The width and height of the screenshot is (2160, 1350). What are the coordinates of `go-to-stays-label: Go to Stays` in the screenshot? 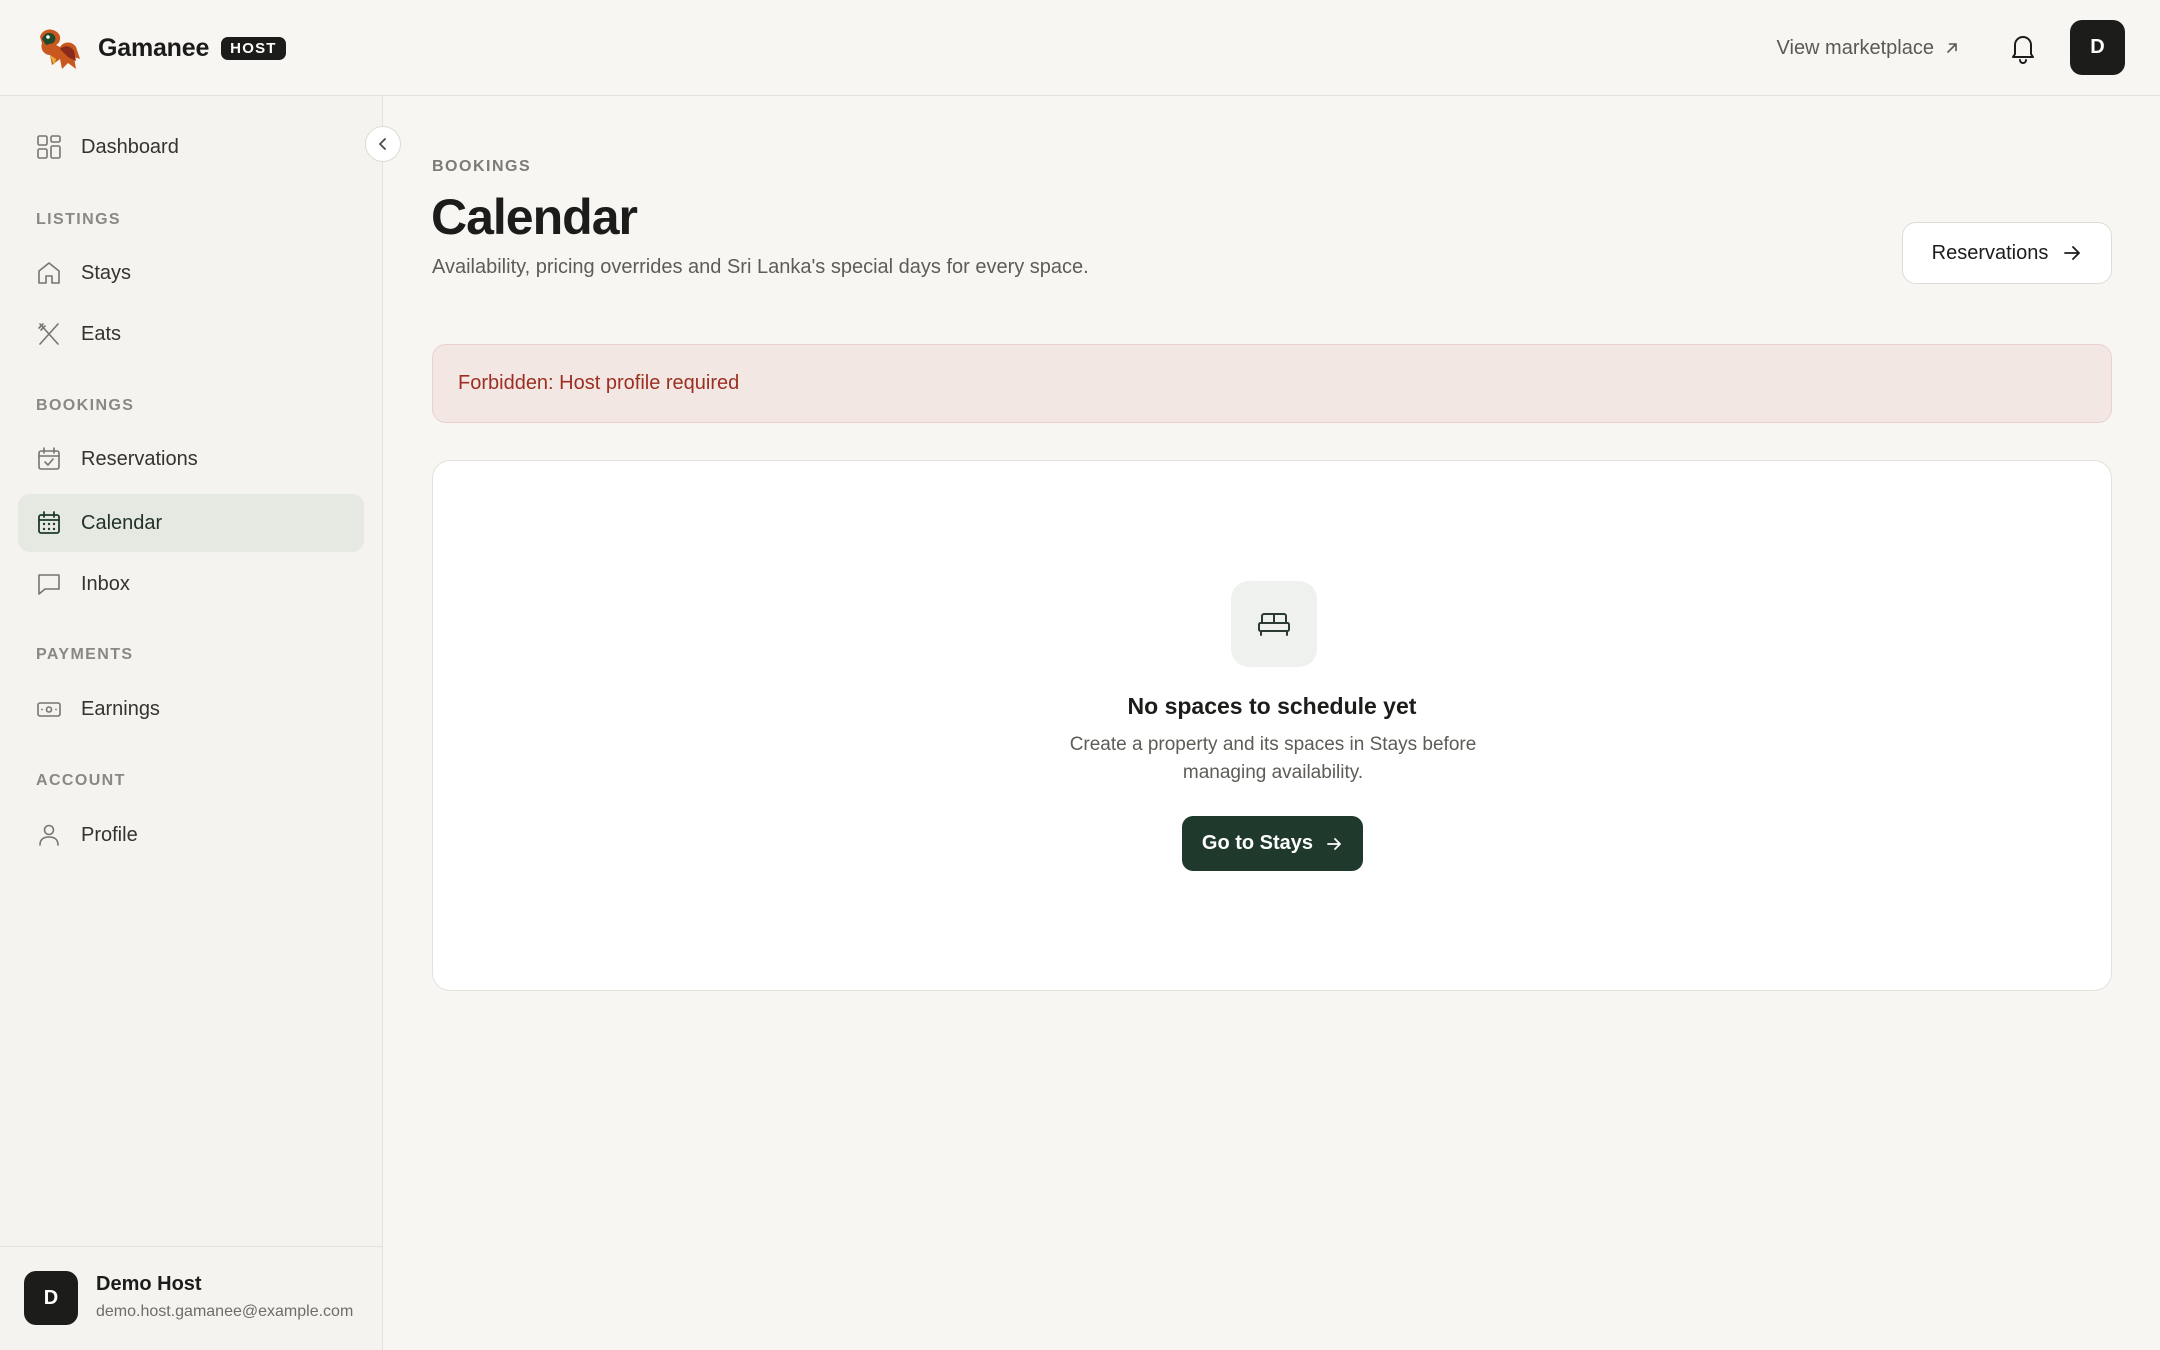 It's located at (1257, 843).